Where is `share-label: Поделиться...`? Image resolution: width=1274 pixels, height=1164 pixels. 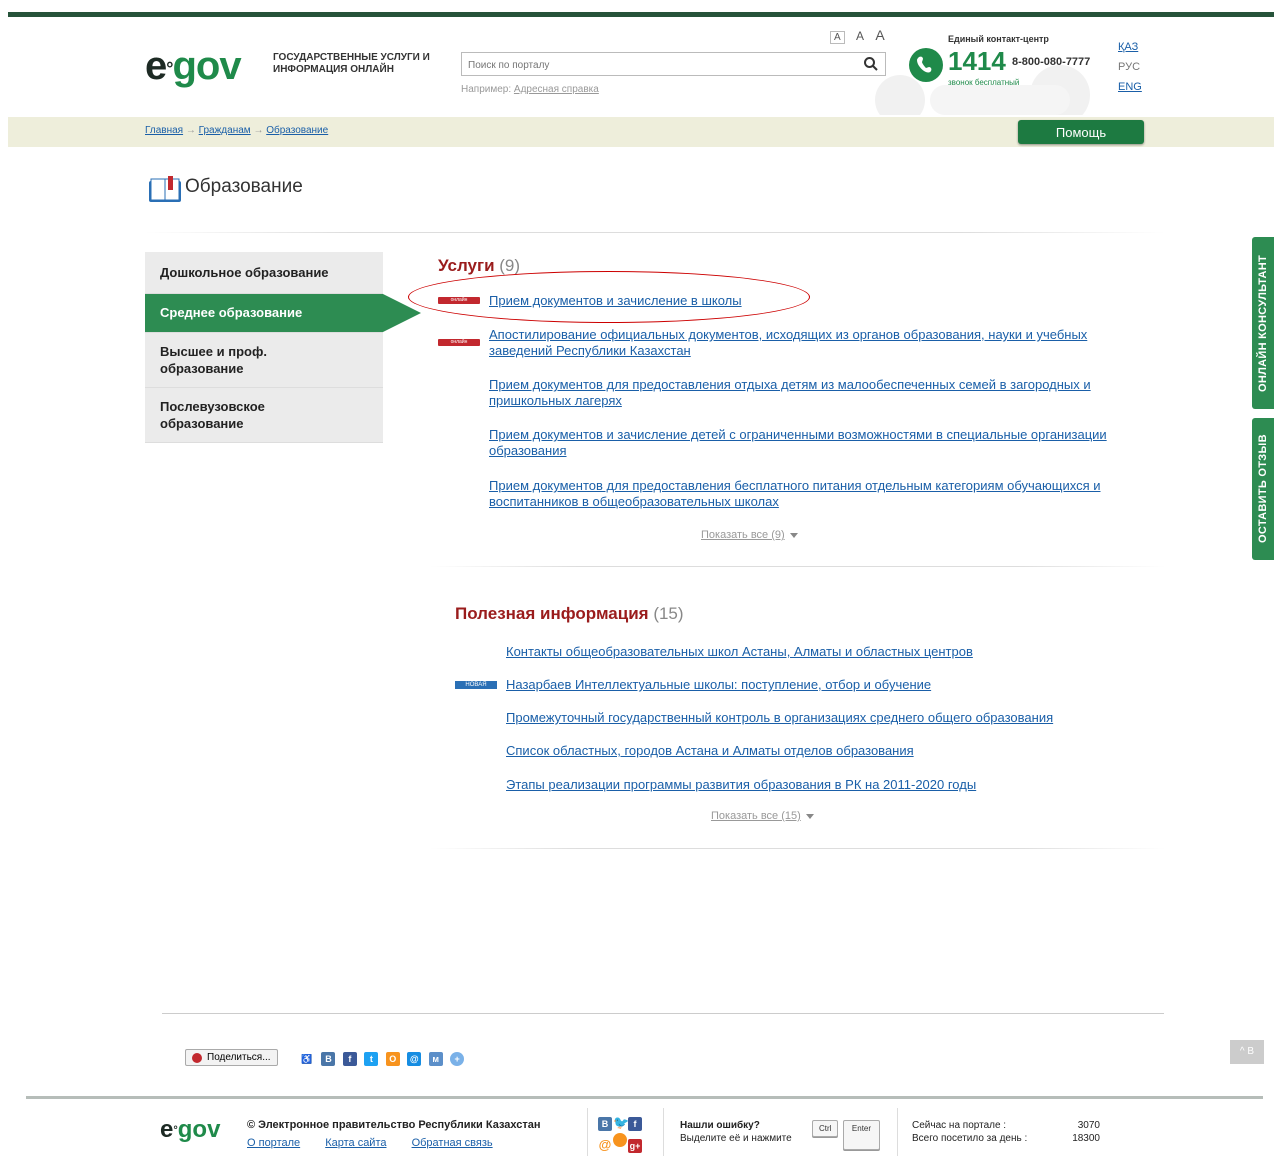 share-label: Поделиться... is located at coordinates (239, 1057).